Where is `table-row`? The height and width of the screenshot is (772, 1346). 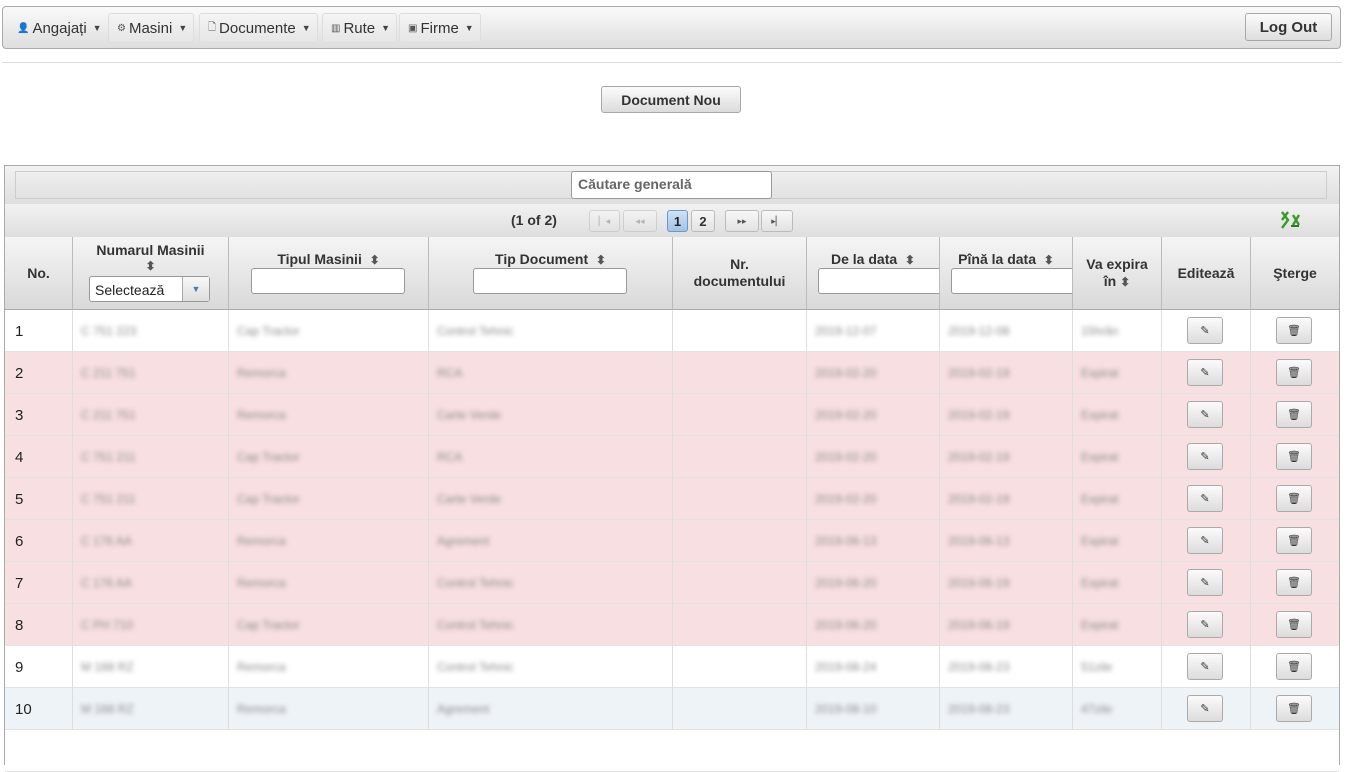
table-row is located at coordinates (672, 751).